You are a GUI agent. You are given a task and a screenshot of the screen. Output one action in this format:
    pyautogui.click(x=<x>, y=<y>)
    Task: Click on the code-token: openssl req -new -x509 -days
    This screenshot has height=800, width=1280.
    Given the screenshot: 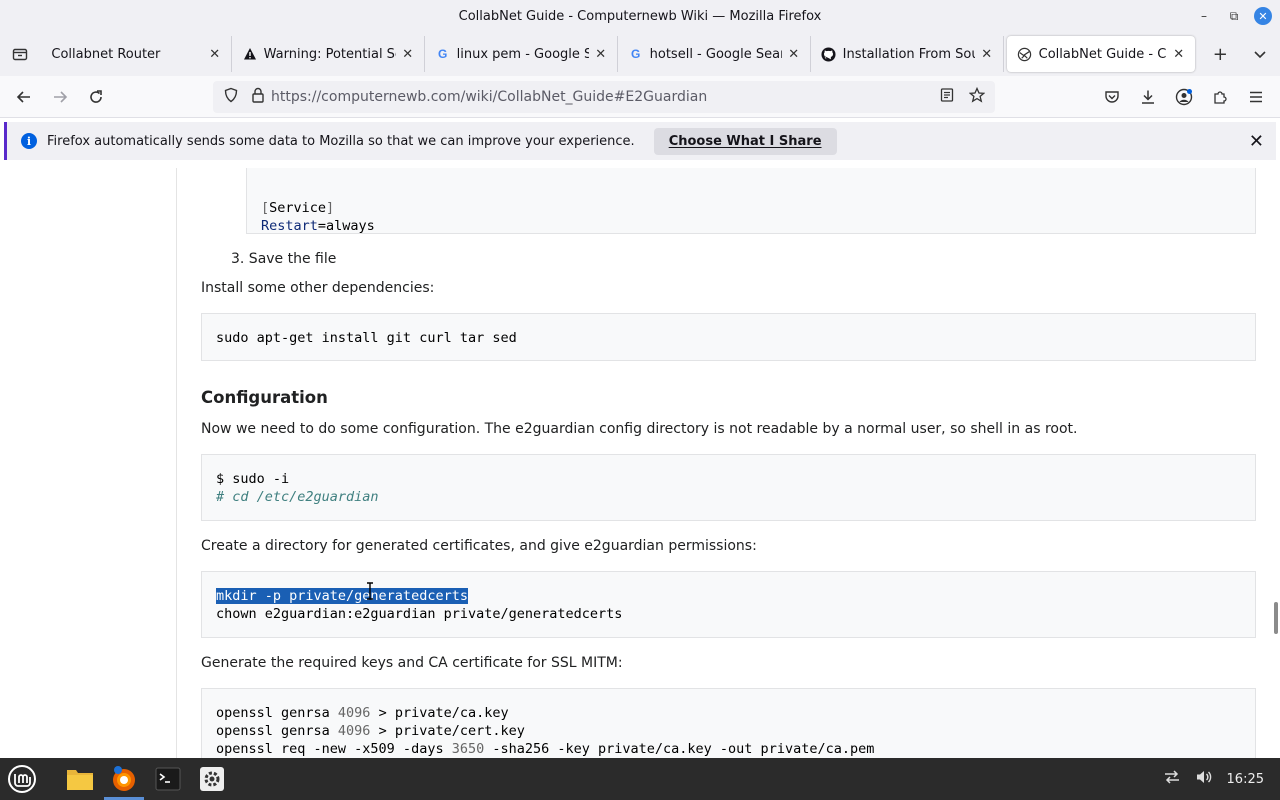 What is the action you would take?
    pyautogui.click(x=334, y=749)
    